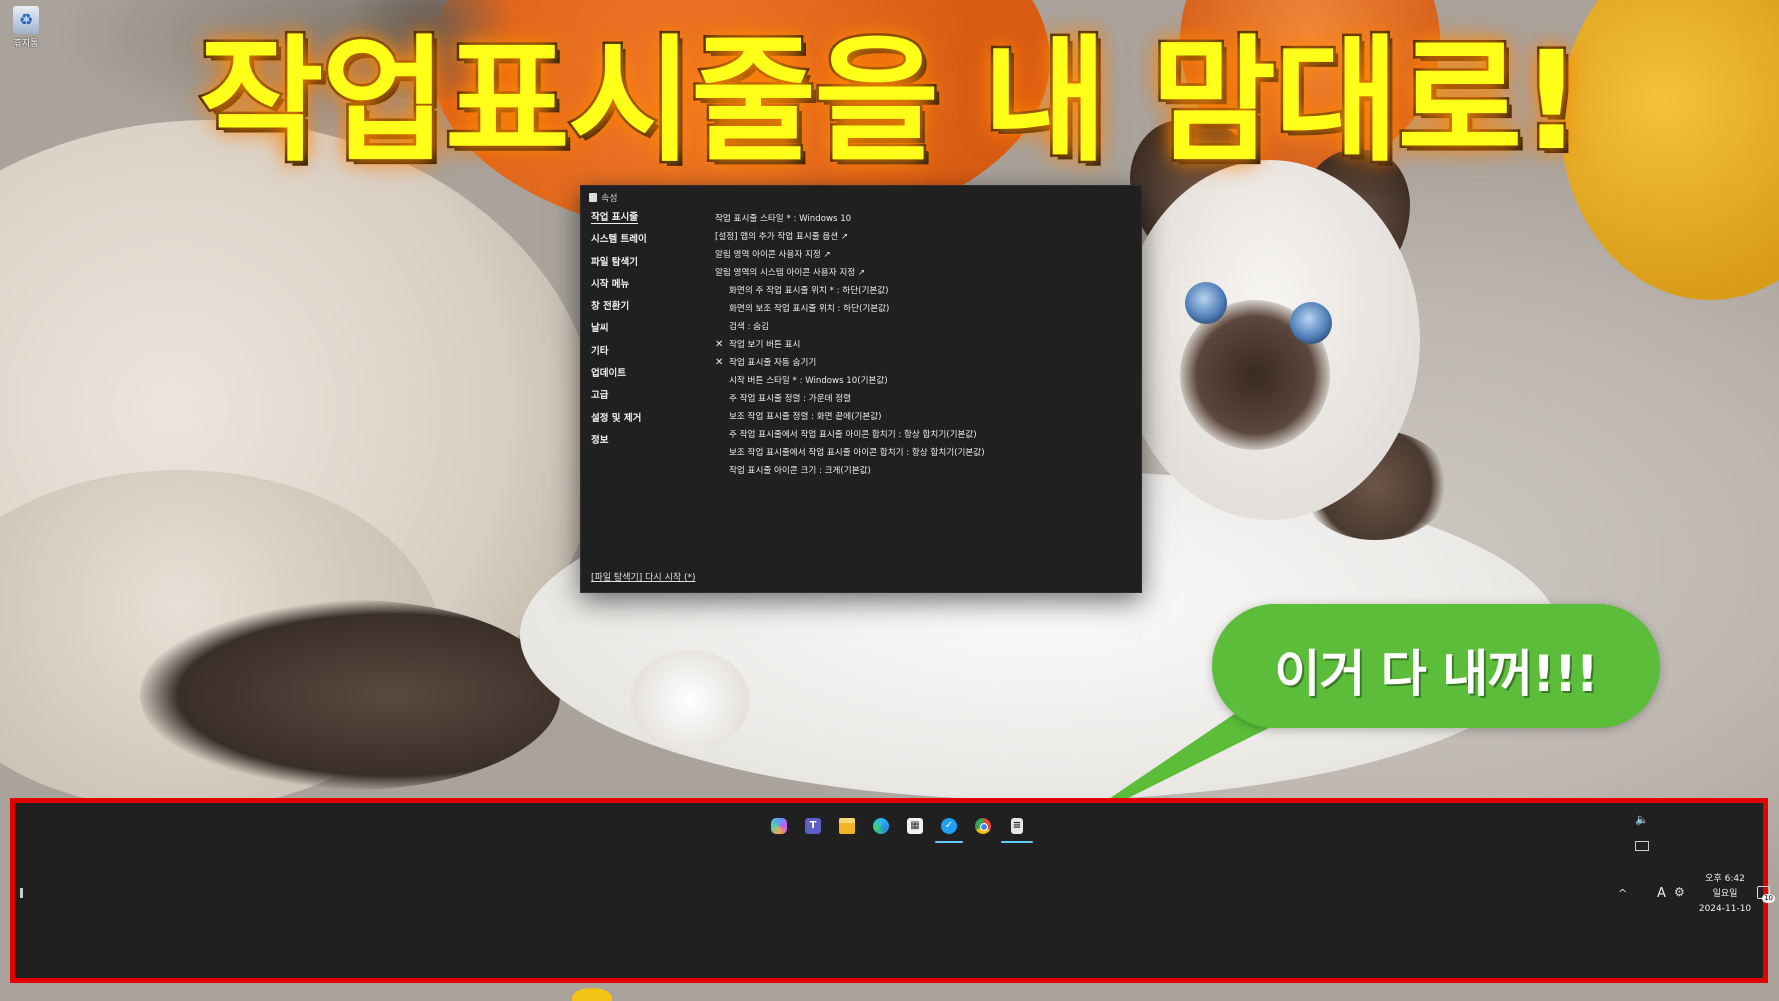 The image size is (1779, 1001). I want to click on store-icon: ▦, so click(915, 826).